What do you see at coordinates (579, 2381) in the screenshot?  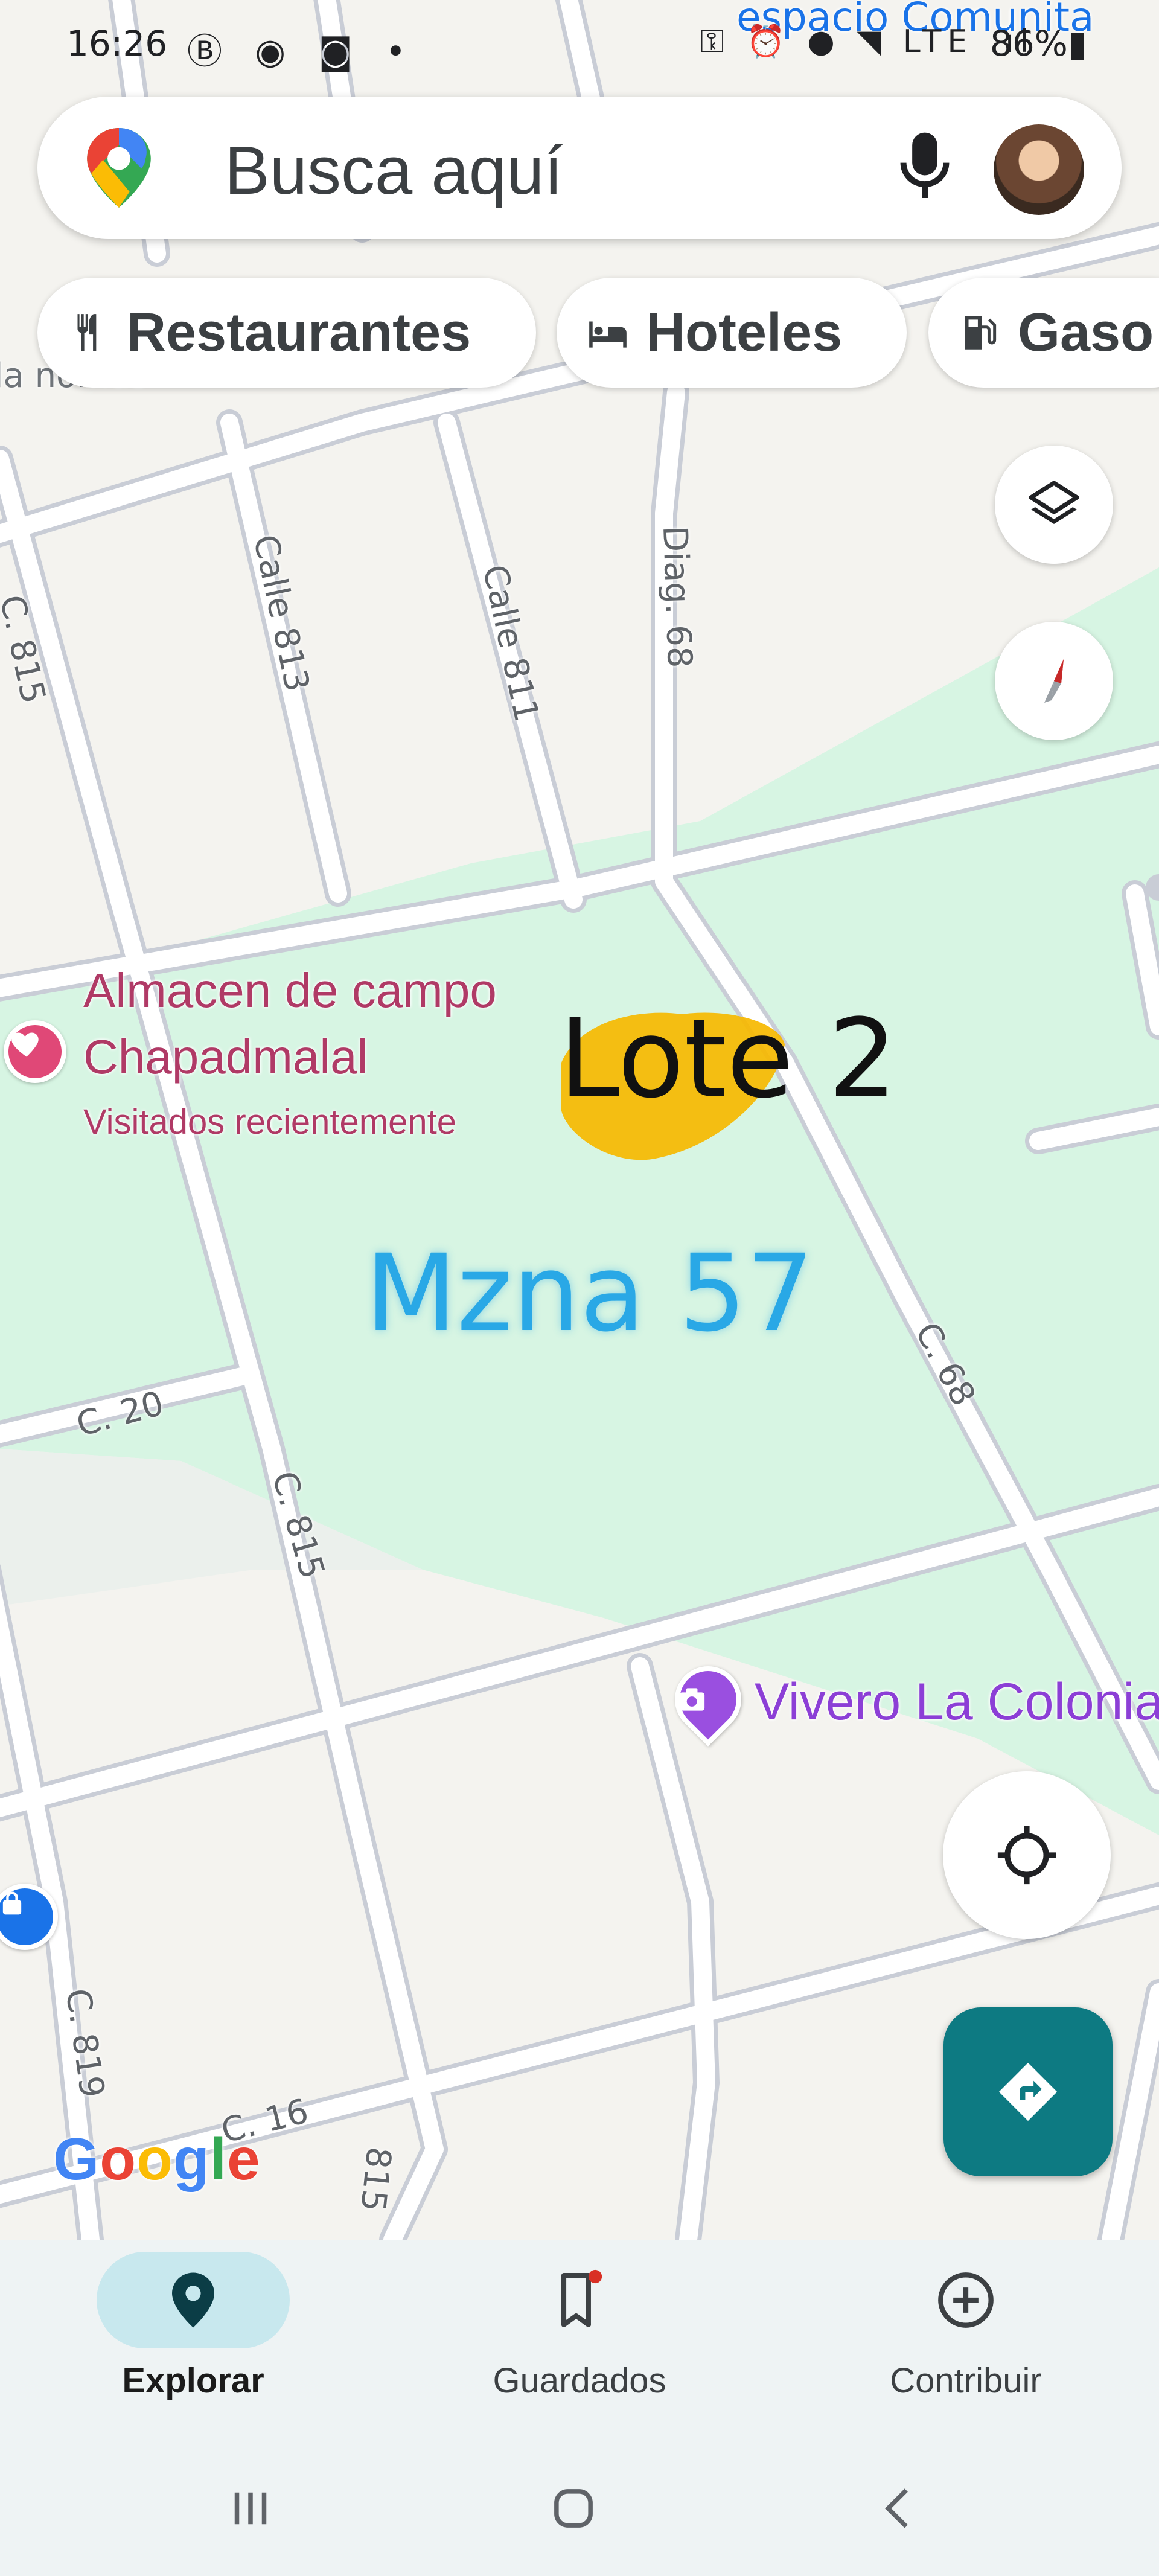 I see `nav-label: Guardados` at bounding box center [579, 2381].